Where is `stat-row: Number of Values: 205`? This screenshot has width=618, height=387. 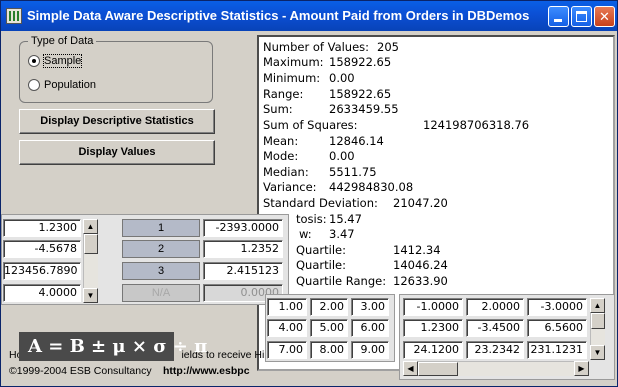 stat-row: Number of Values: 205 is located at coordinates (331, 47).